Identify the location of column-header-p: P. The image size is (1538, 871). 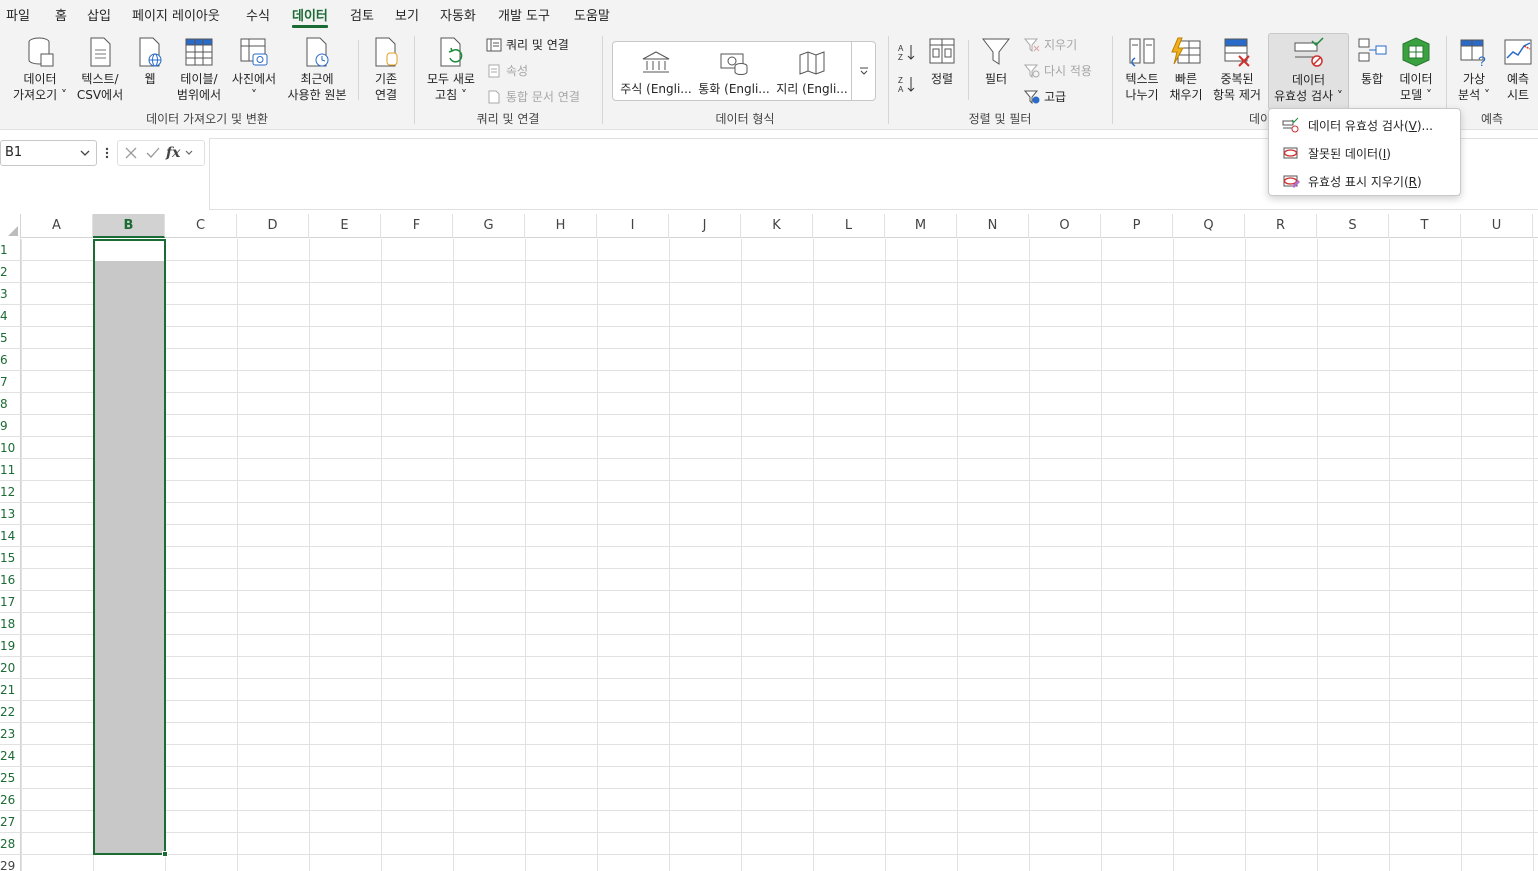
(1137, 226).